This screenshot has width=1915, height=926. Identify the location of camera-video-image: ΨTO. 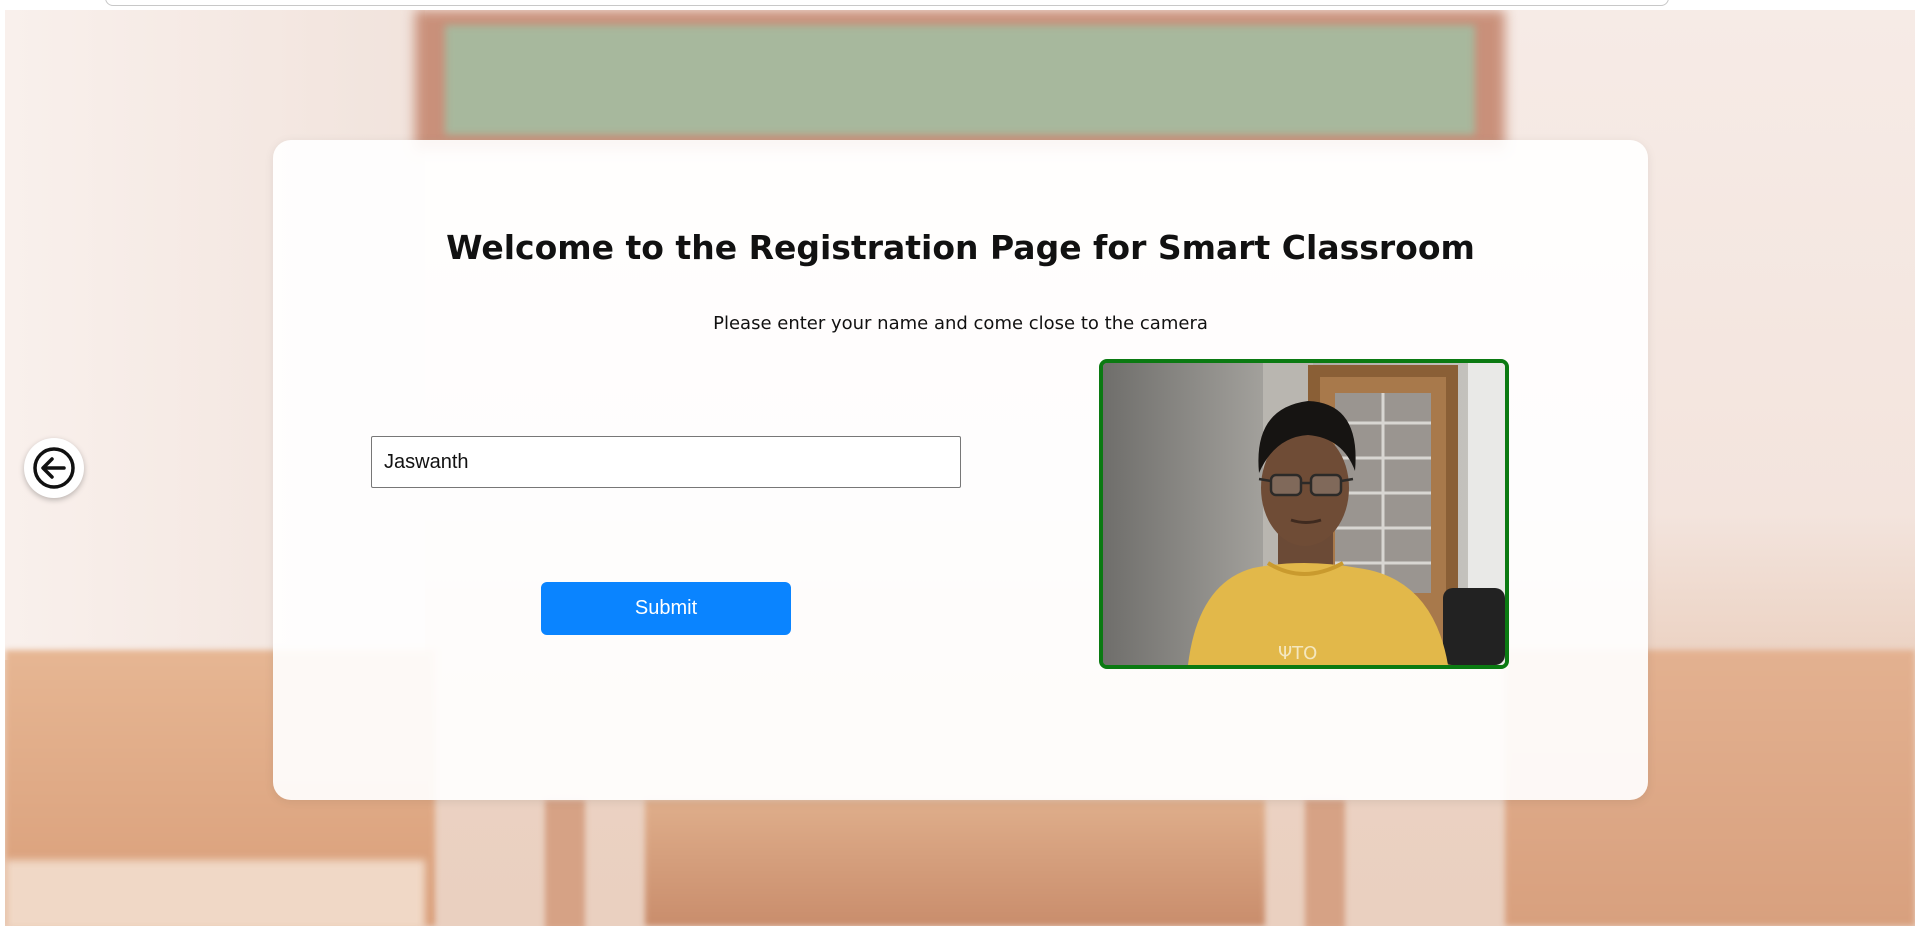
(1304, 514).